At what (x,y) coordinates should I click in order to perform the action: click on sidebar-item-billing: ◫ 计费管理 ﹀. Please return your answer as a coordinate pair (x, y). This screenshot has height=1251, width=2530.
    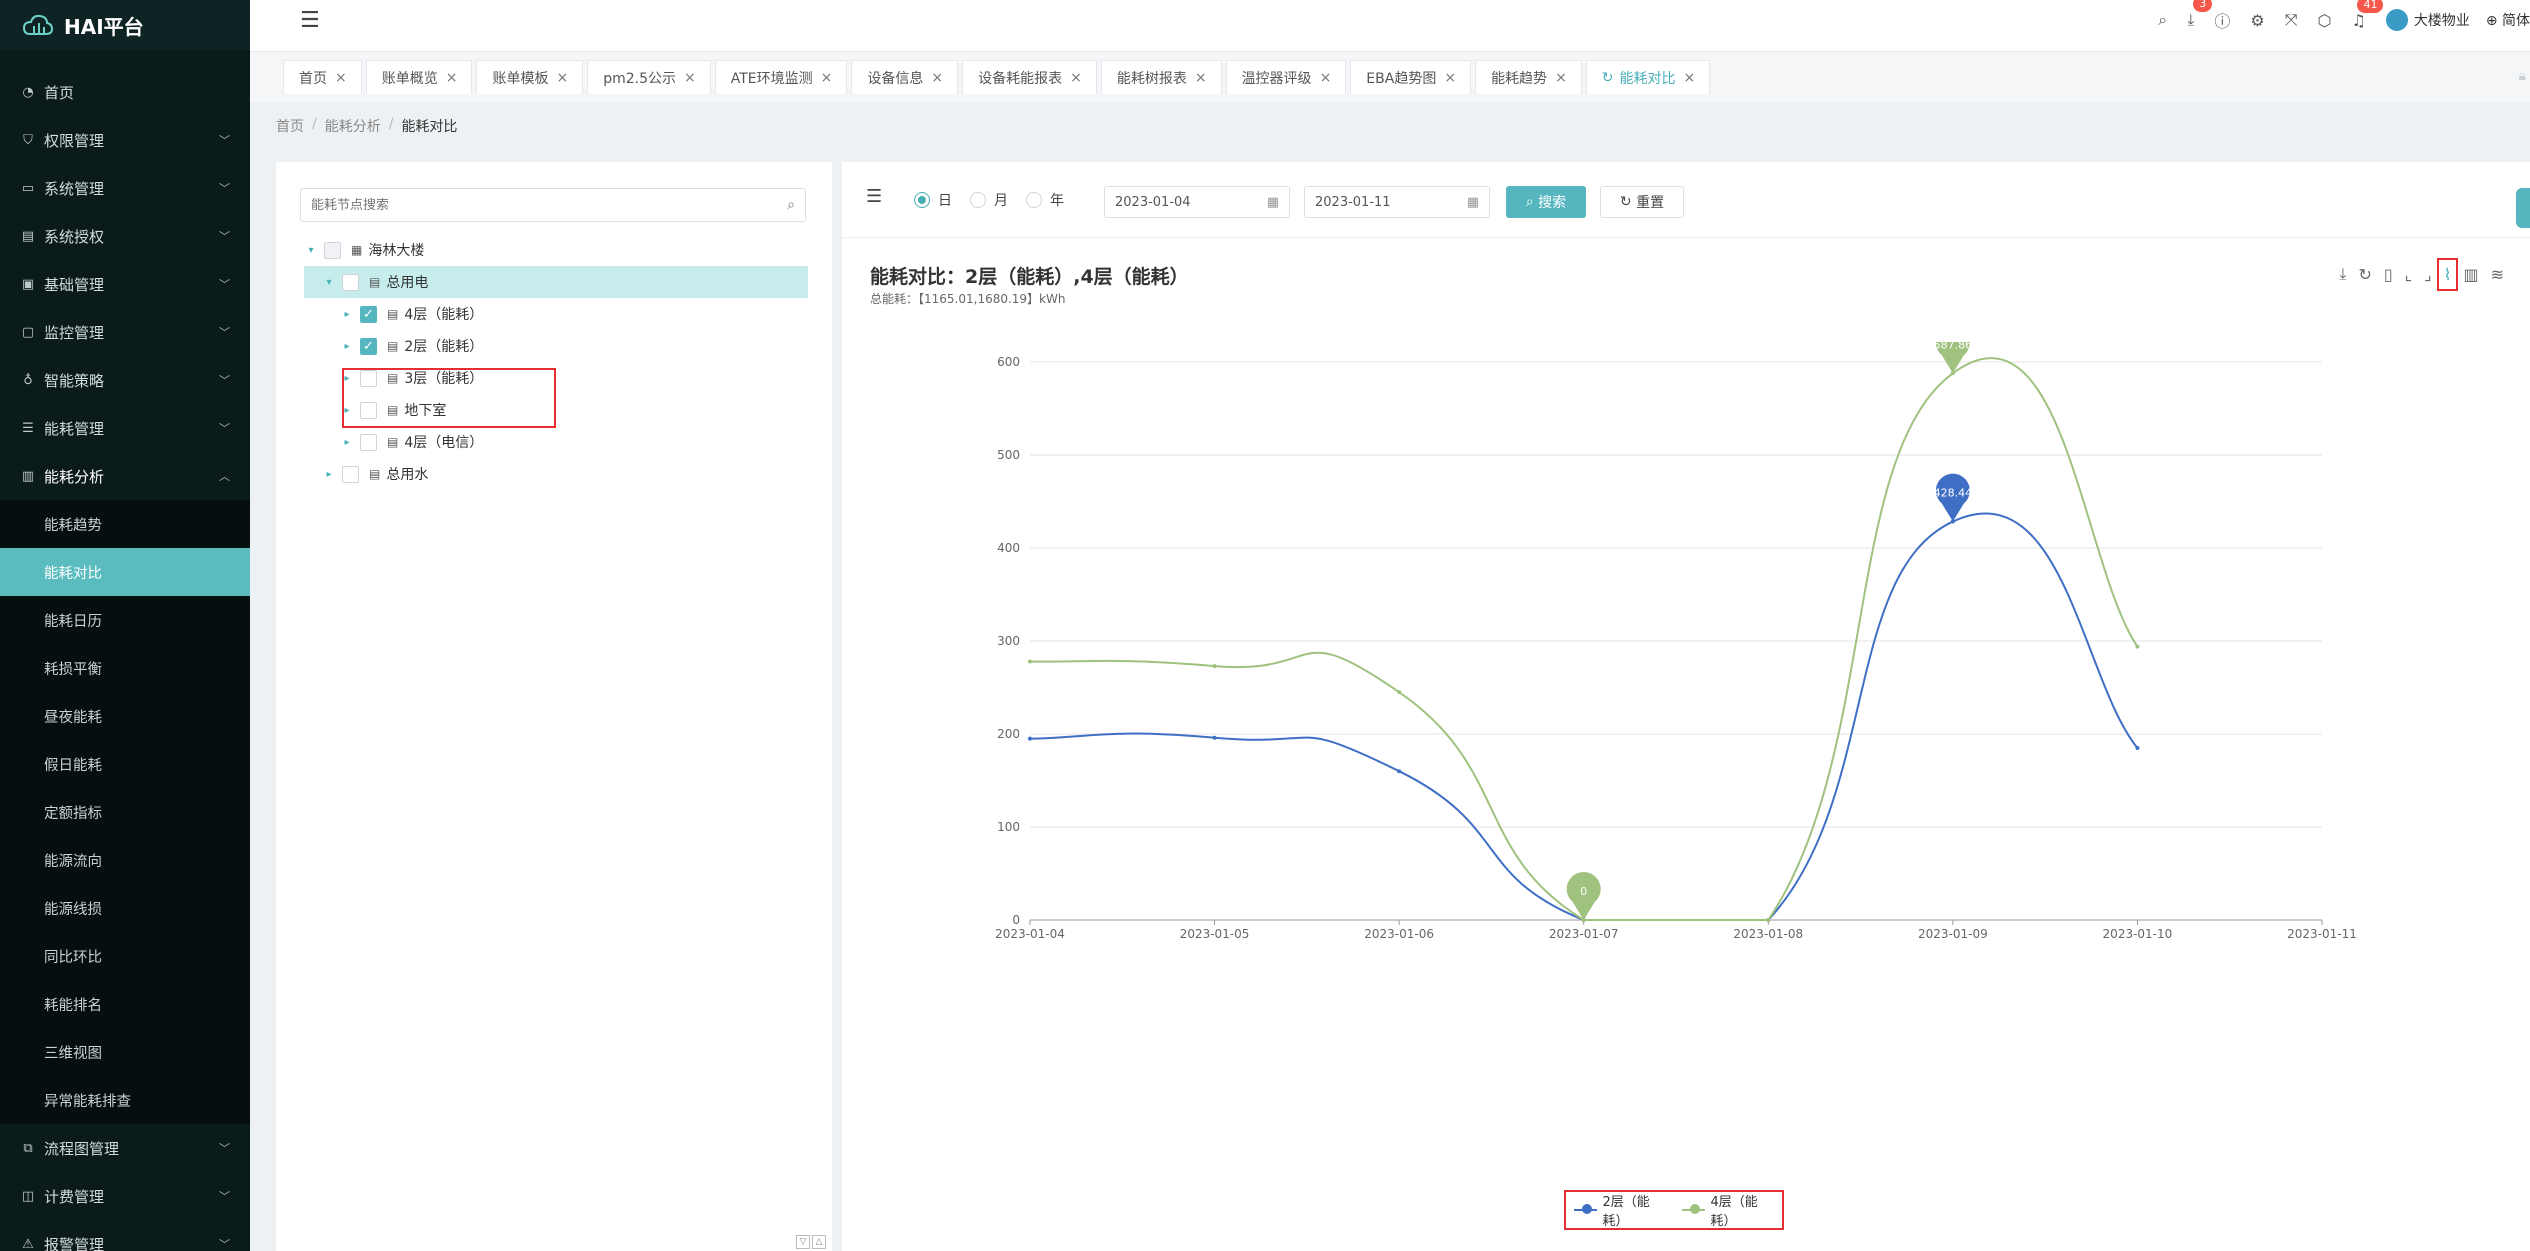
    Looking at the image, I should click on (125, 1196).